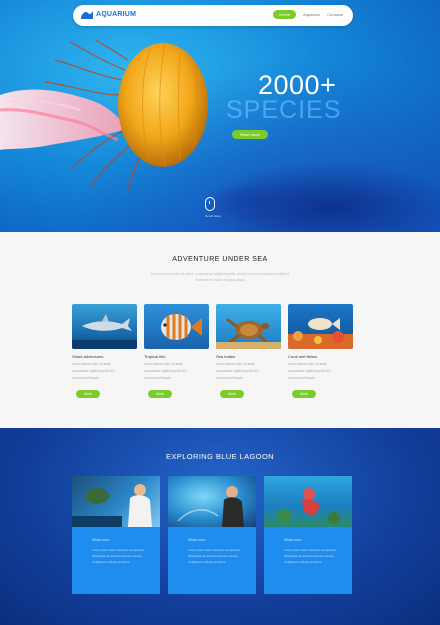 This screenshot has height=625, width=440. I want to click on nav-item-aquarium: Aquarium, so click(311, 14).